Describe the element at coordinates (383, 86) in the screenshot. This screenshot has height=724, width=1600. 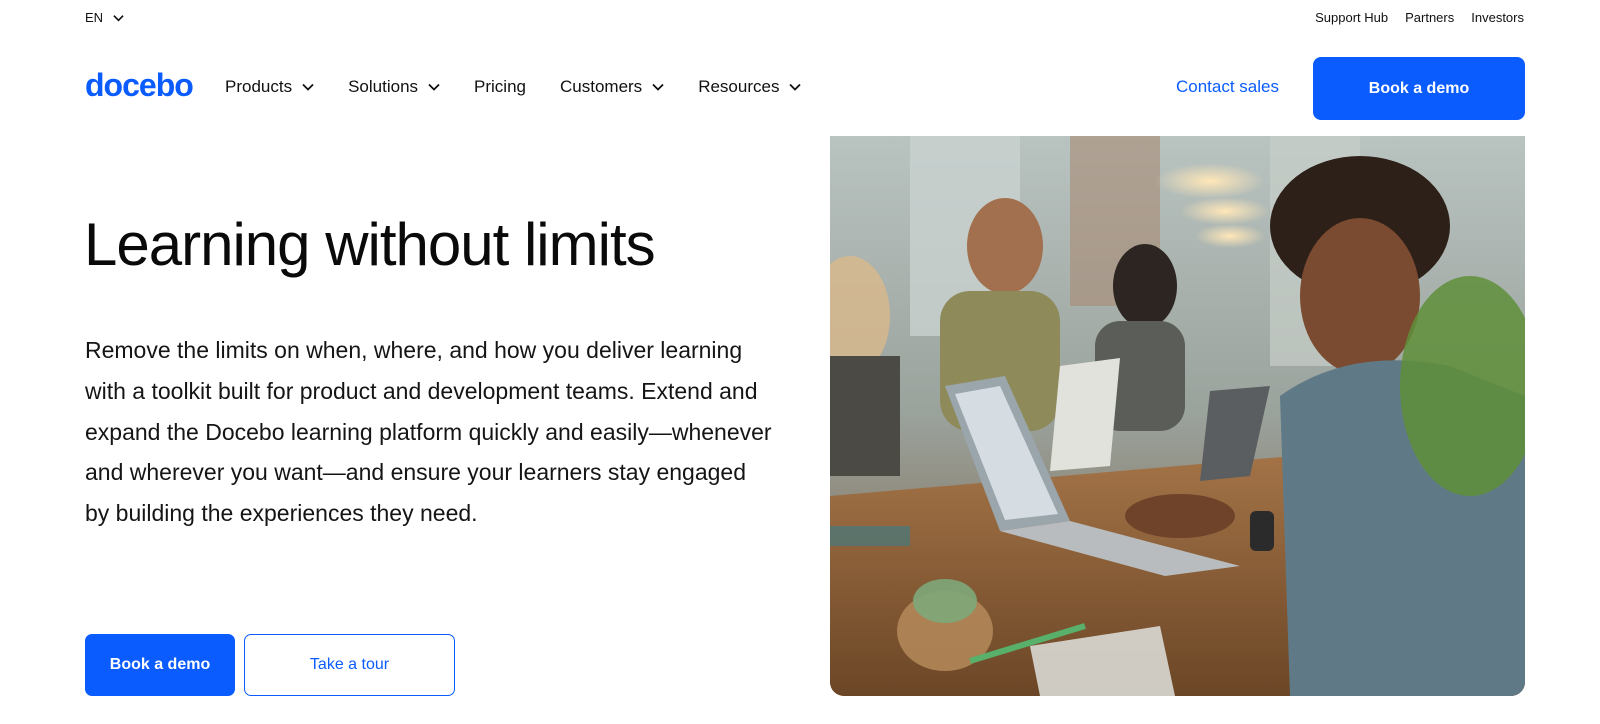
I see `nav-item-label: Solutions` at that location.